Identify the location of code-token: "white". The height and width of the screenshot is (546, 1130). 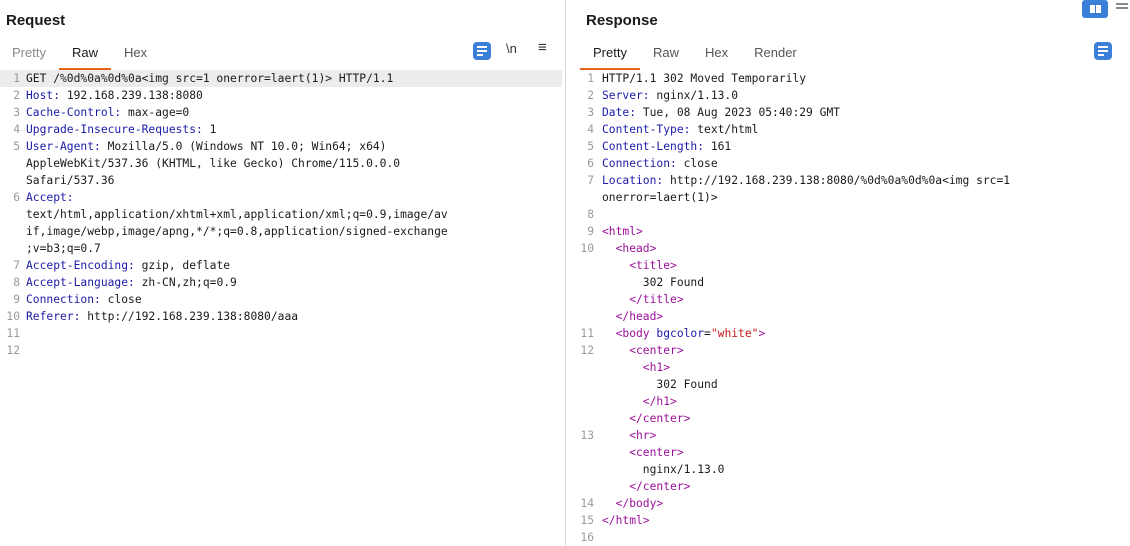
(734, 333).